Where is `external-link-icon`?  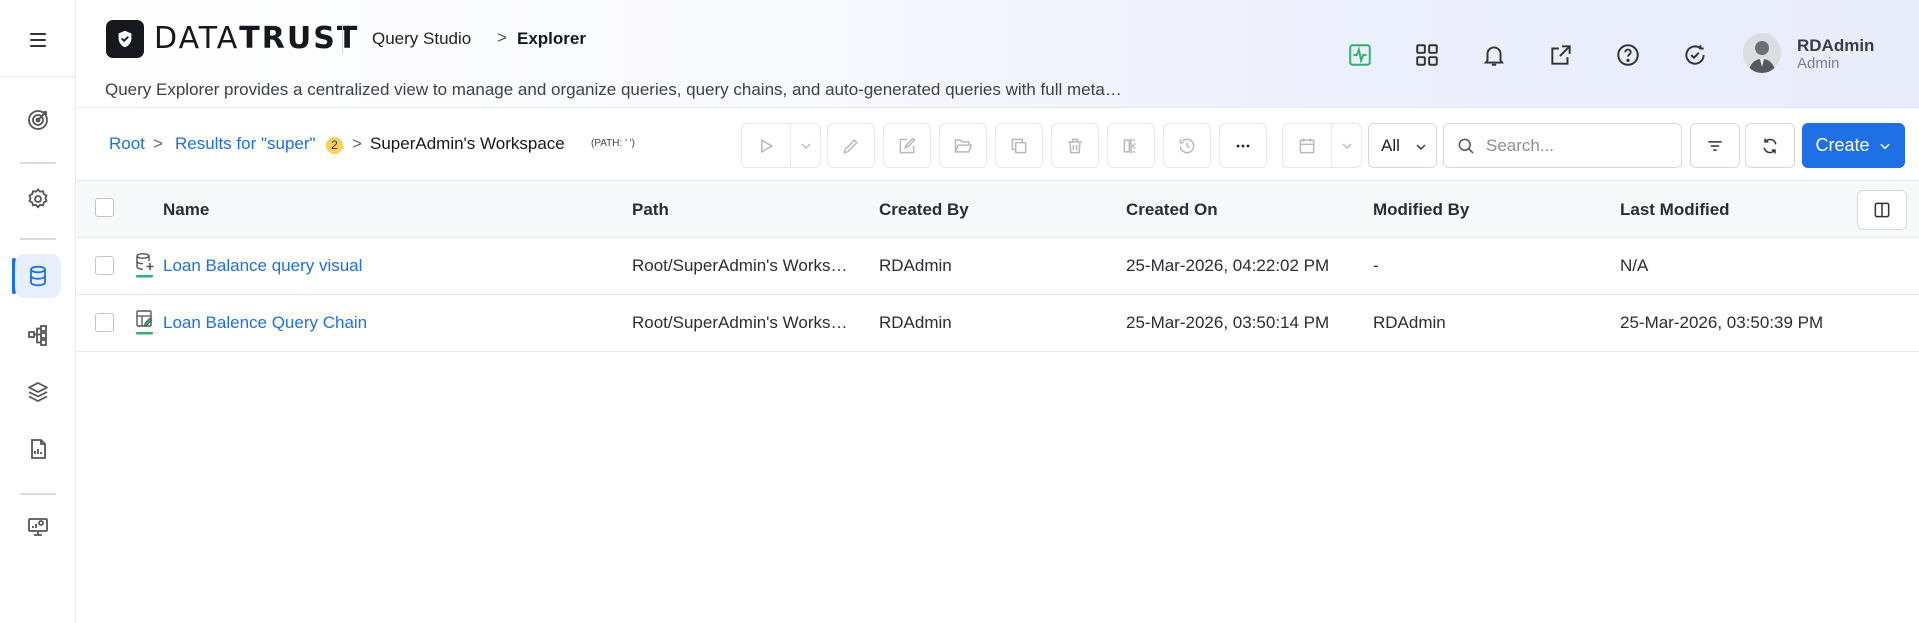 external-link-icon is located at coordinates (1561, 55).